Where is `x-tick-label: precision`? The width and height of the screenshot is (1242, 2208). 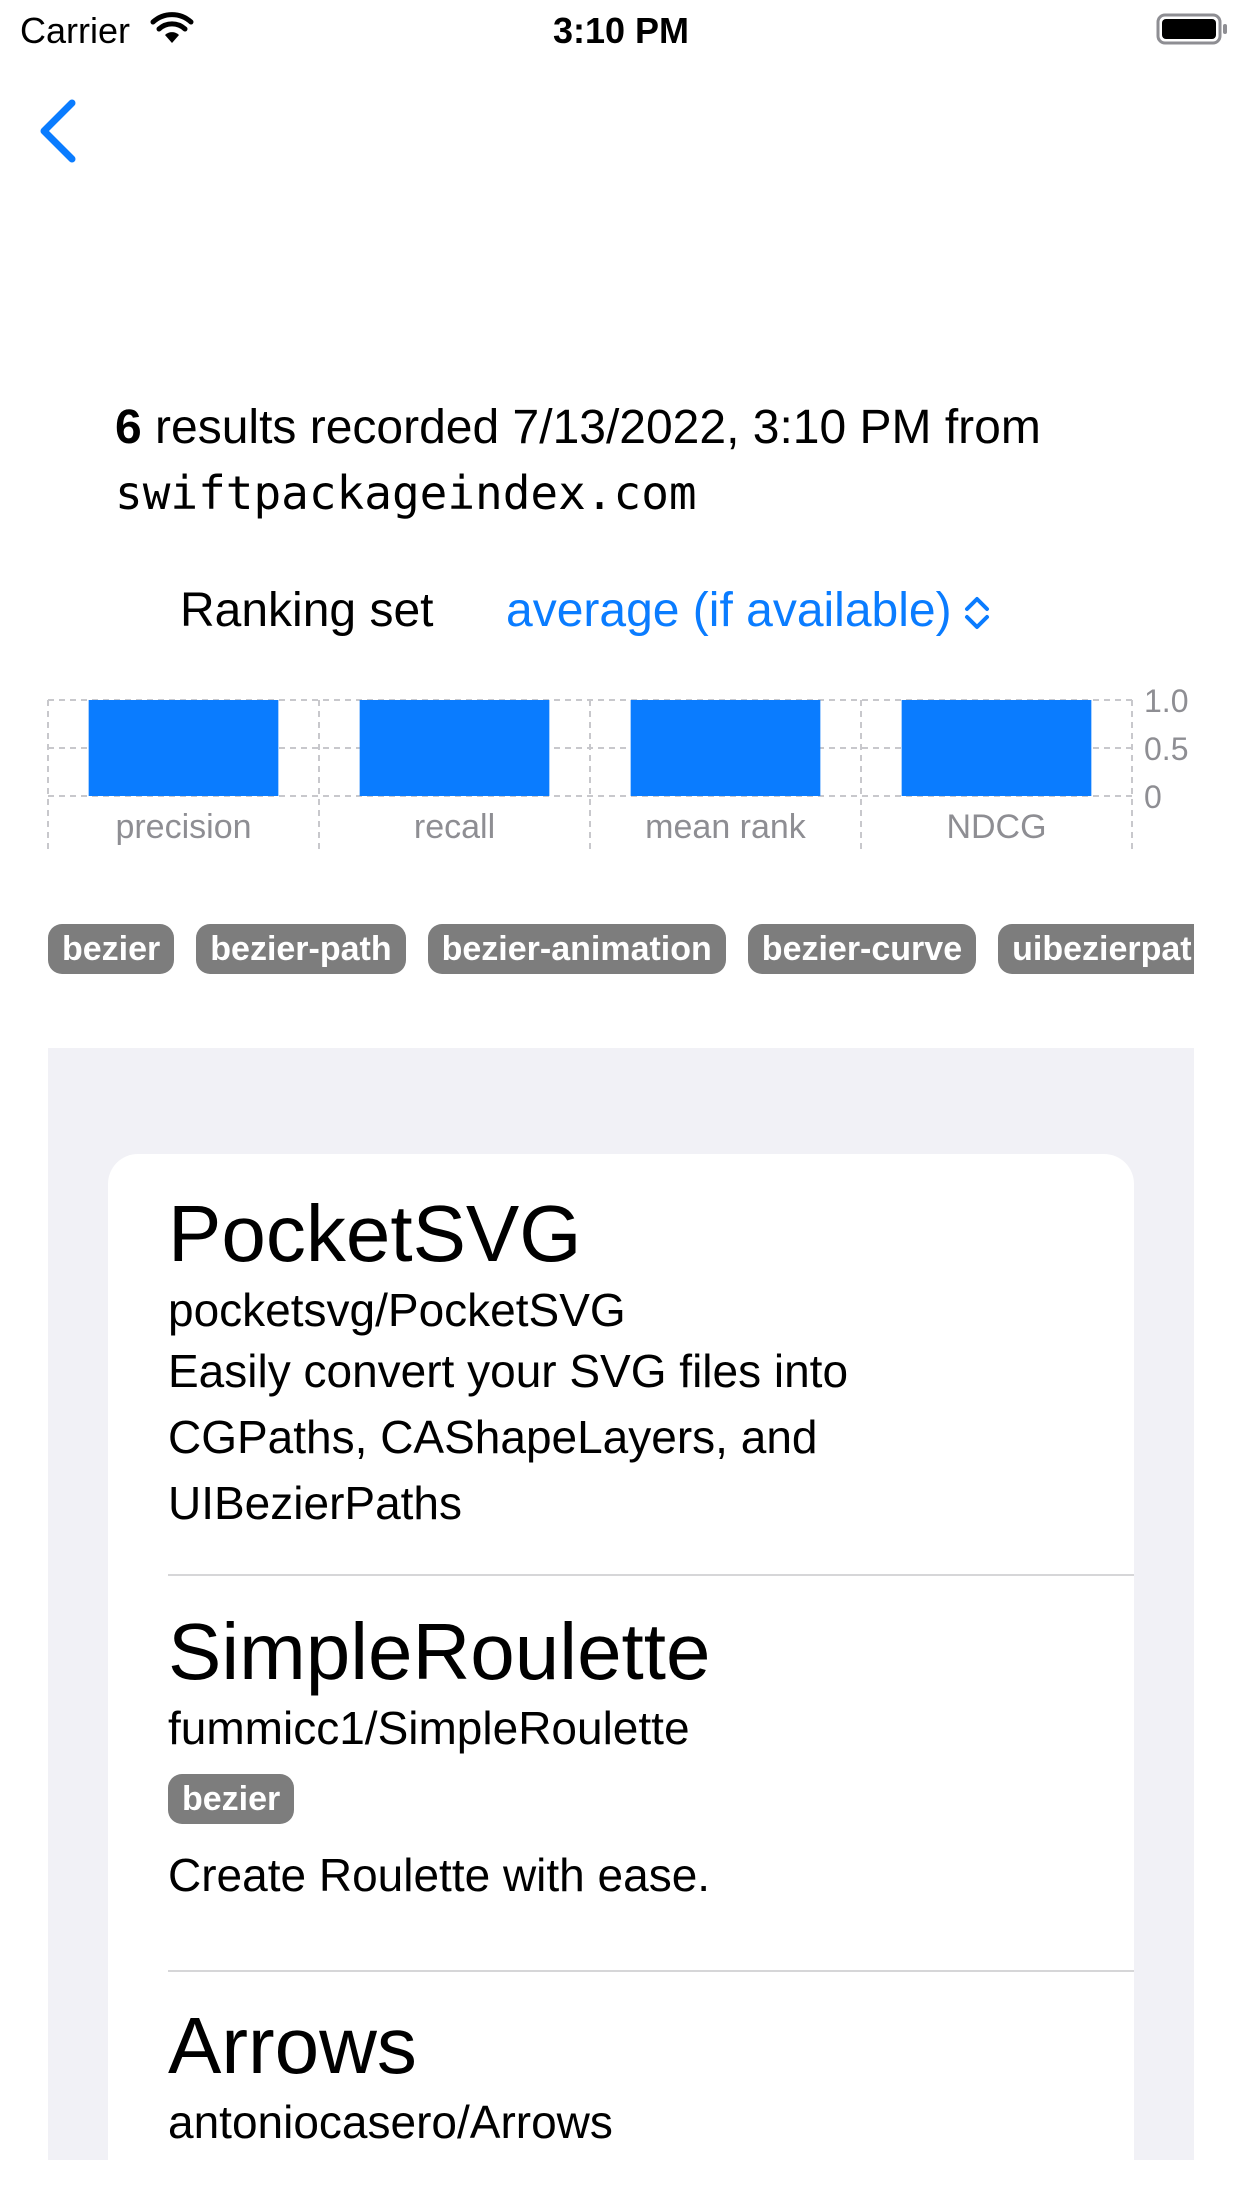
x-tick-label: precision is located at coordinates (183, 827).